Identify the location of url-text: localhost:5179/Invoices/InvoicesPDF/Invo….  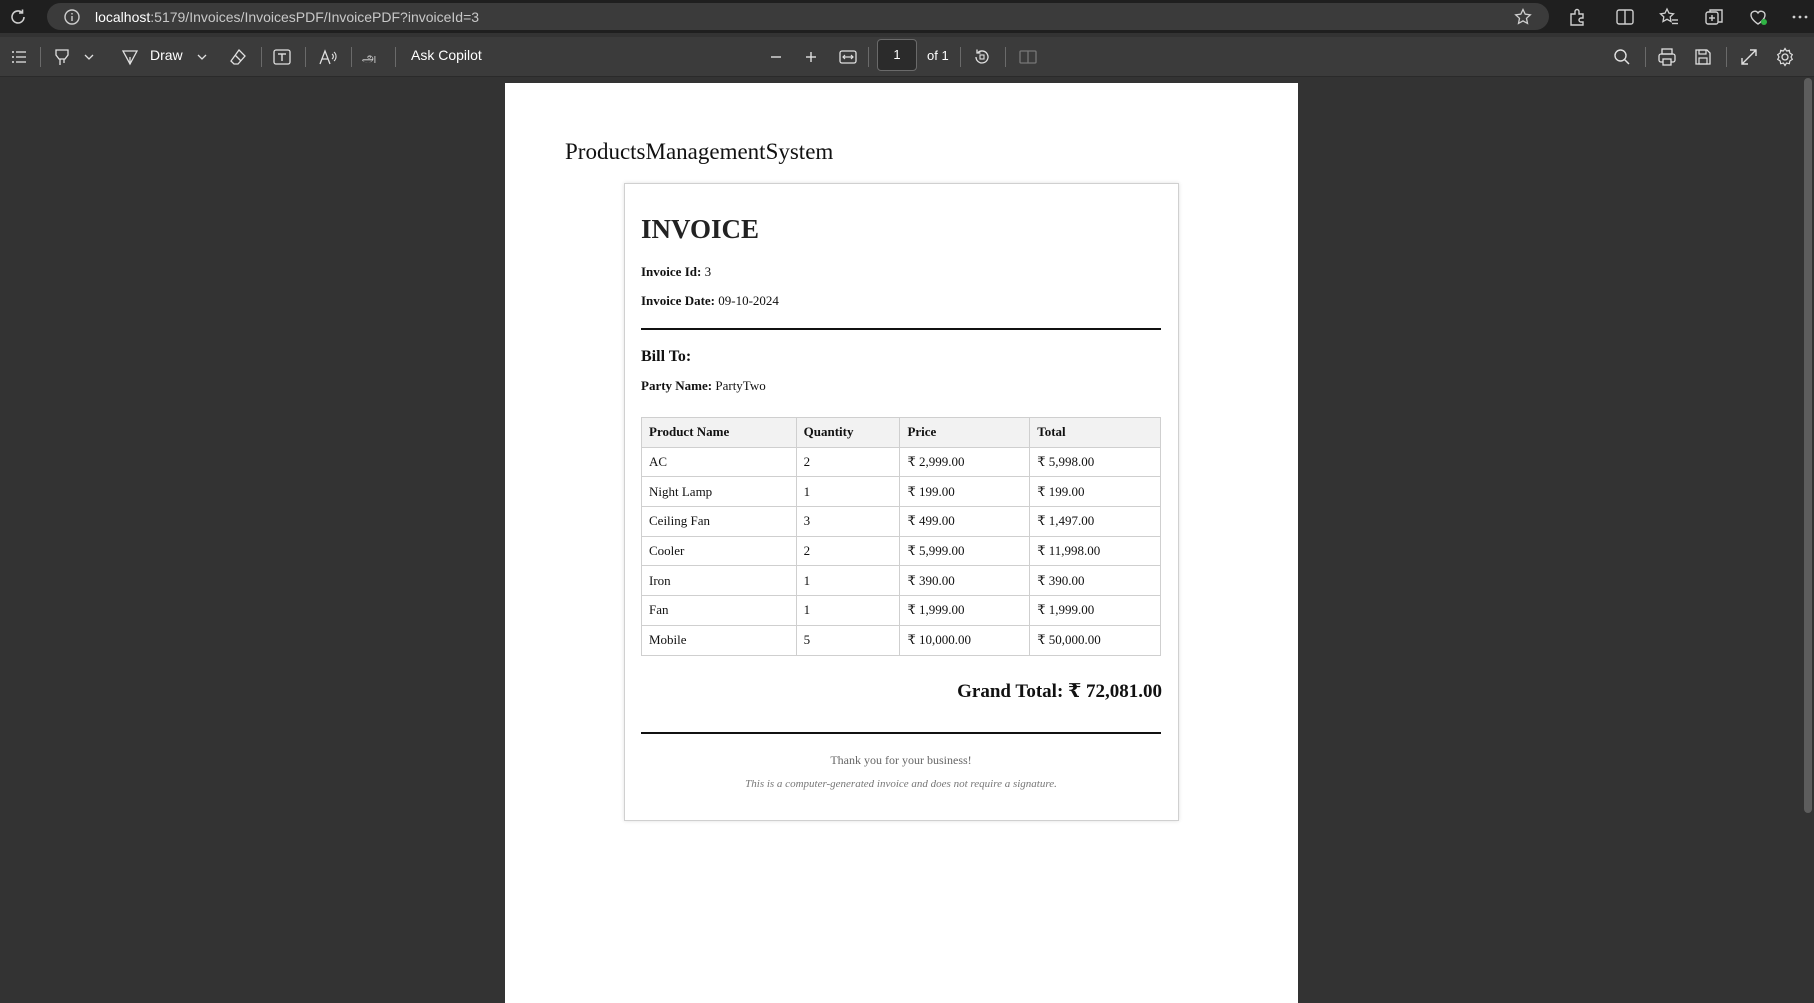
(287, 17).